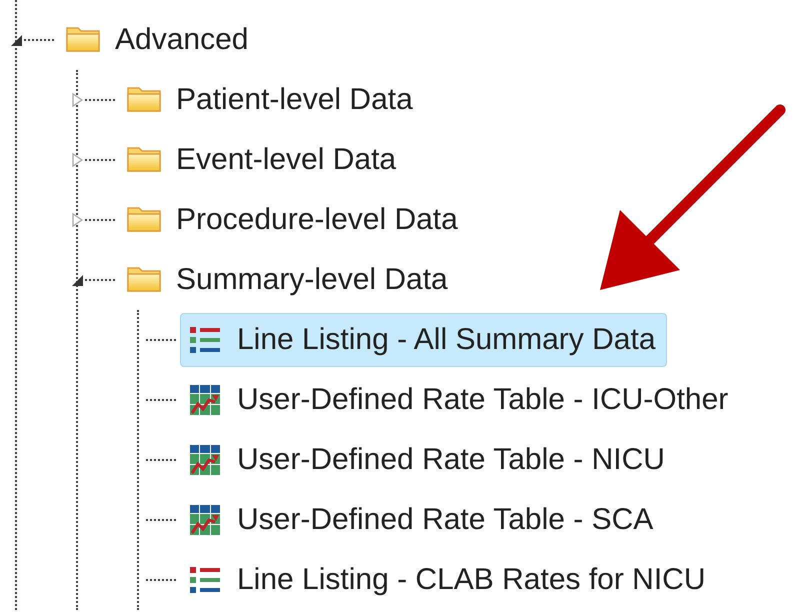  Describe the element at coordinates (428, 460) in the screenshot. I see `tree-item: User-Defined Rate Table - NICU` at that location.